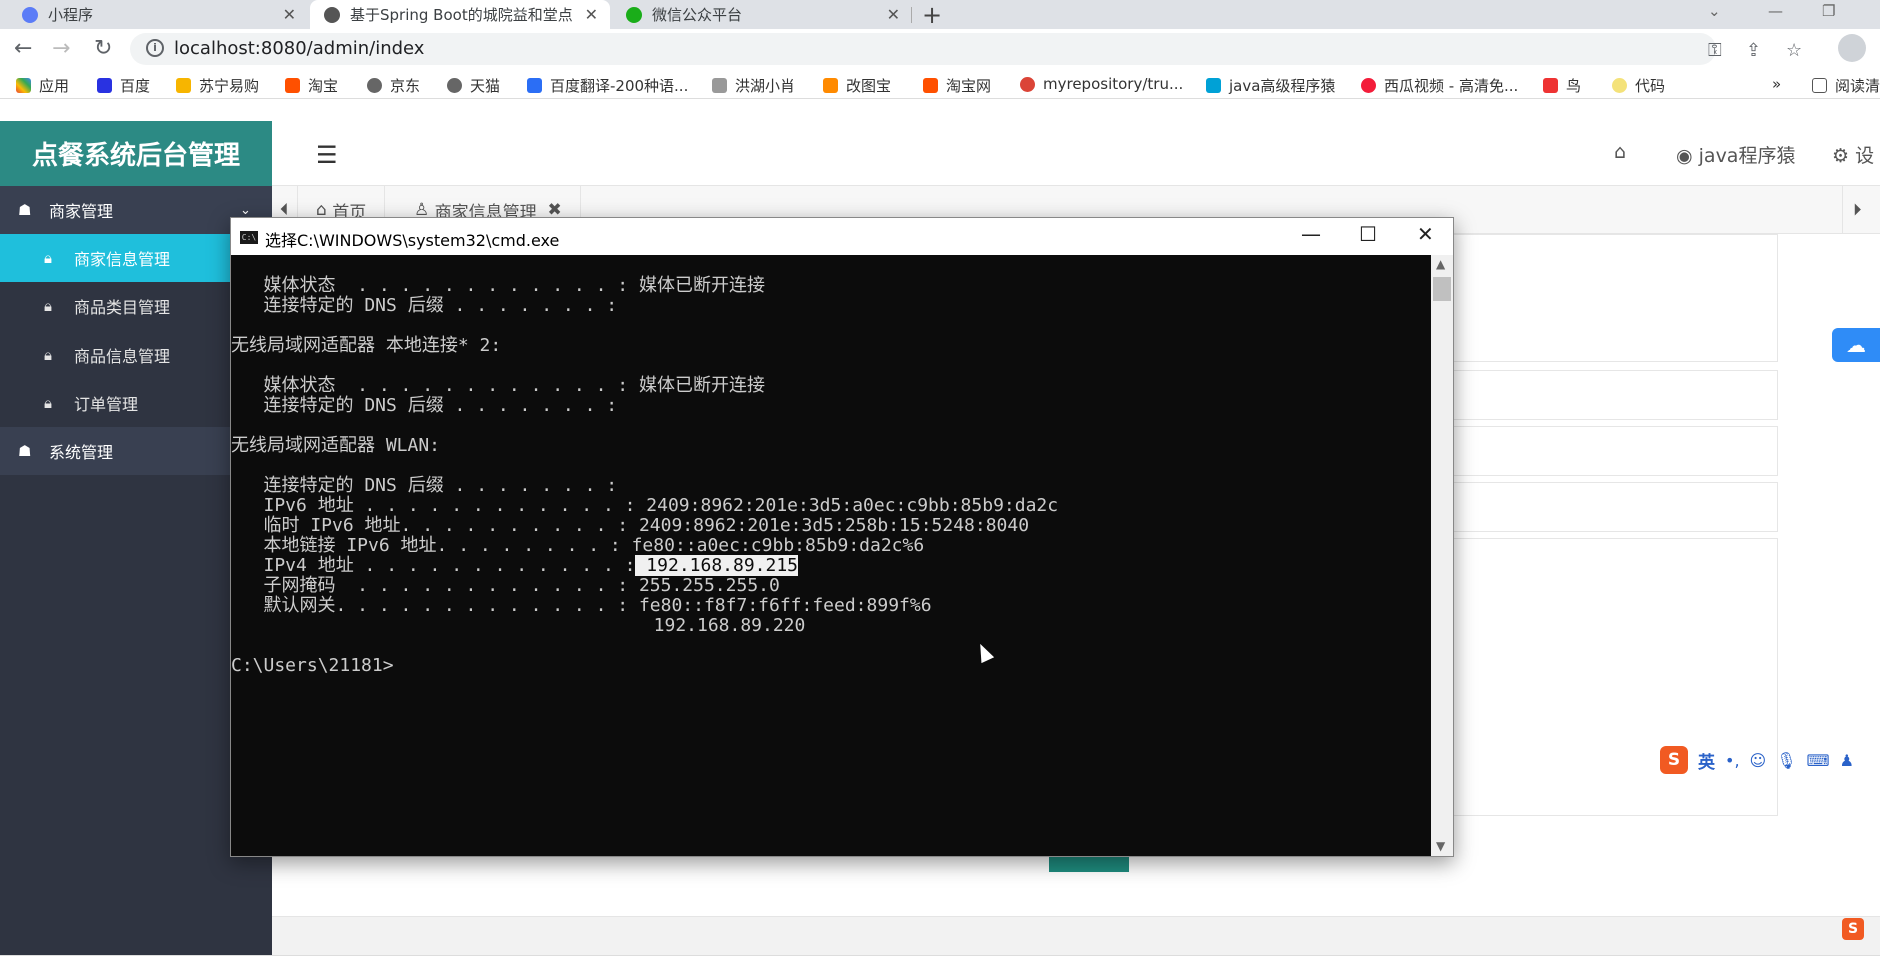  Describe the element at coordinates (312, 665) in the screenshot. I see `console-prompt: C:\Users\21181>` at that location.